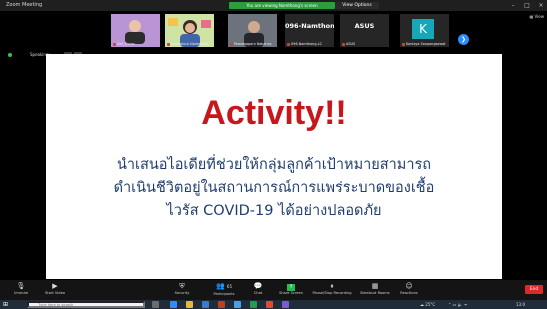  I want to click on video-off-icon: ▶, so click(55, 286).